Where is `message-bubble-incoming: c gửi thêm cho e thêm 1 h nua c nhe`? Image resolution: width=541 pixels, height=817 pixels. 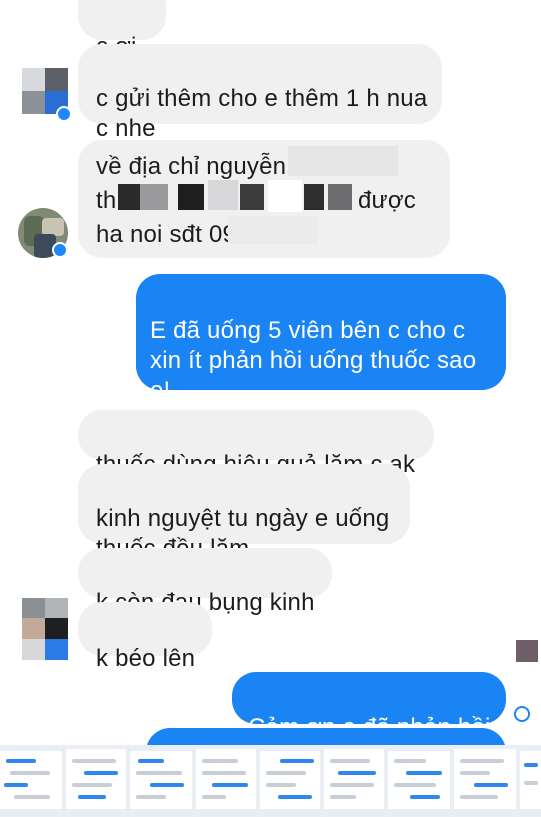 message-bubble-incoming: c gửi thêm cho e thêm 1 h nua c nhe is located at coordinates (260, 93).